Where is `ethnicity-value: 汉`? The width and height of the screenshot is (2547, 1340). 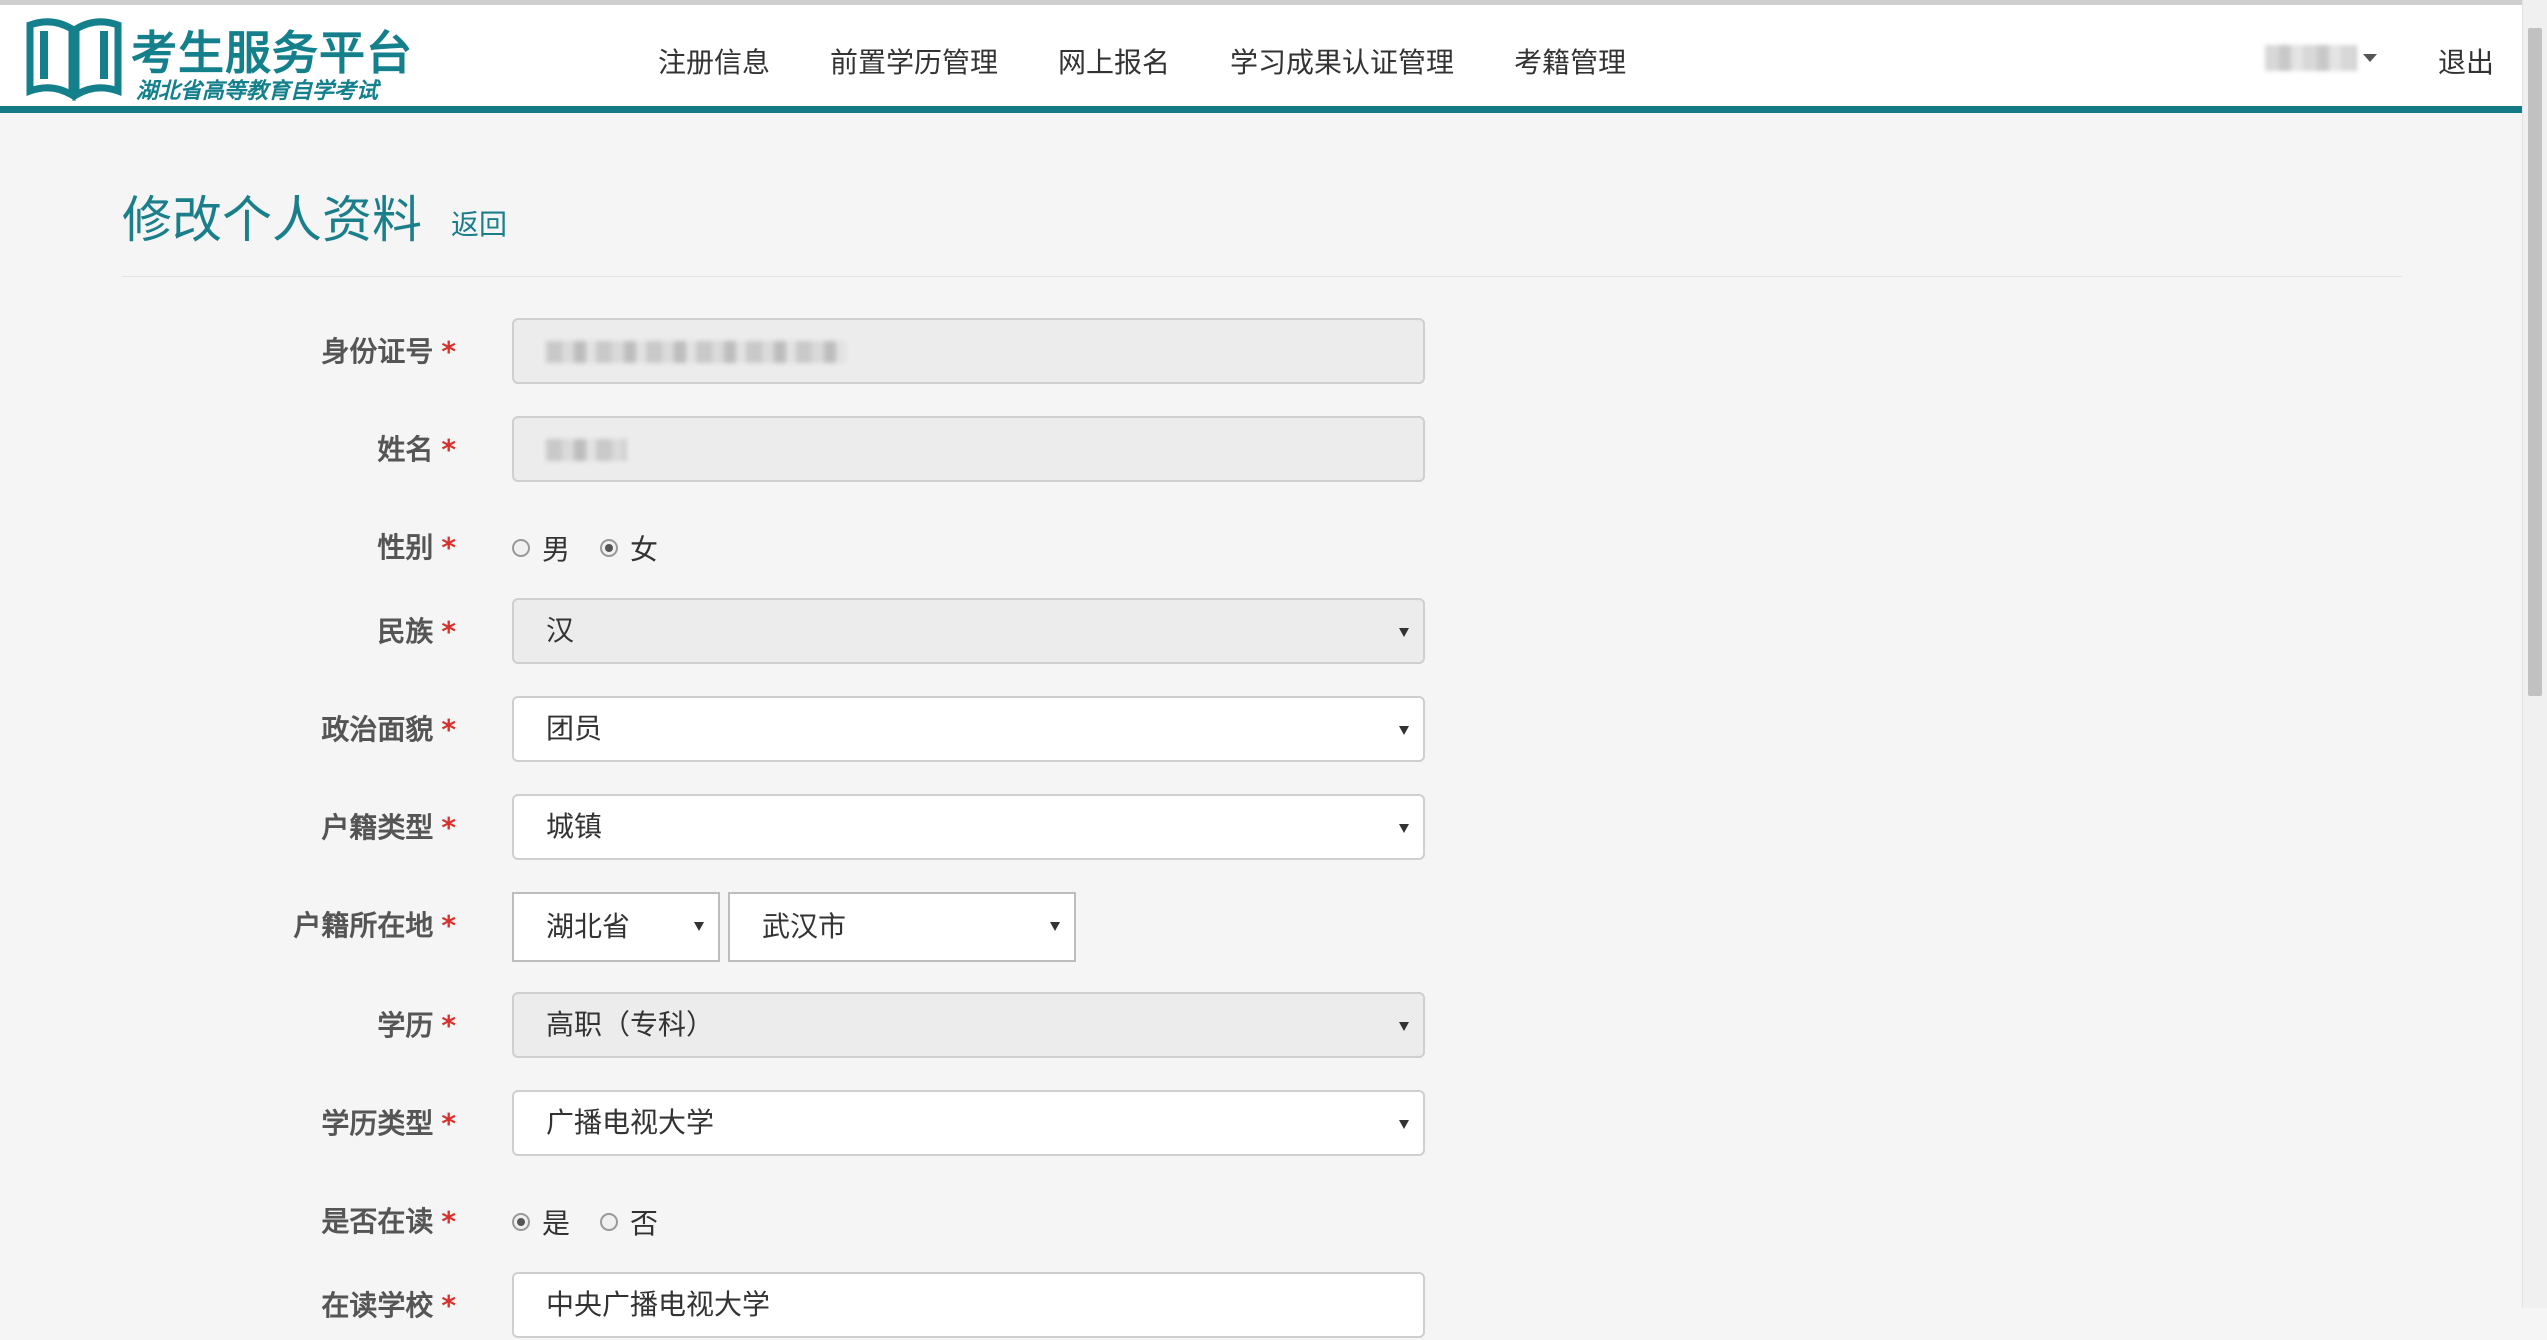
ethnicity-value: 汉 is located at coordinates (560, 630).